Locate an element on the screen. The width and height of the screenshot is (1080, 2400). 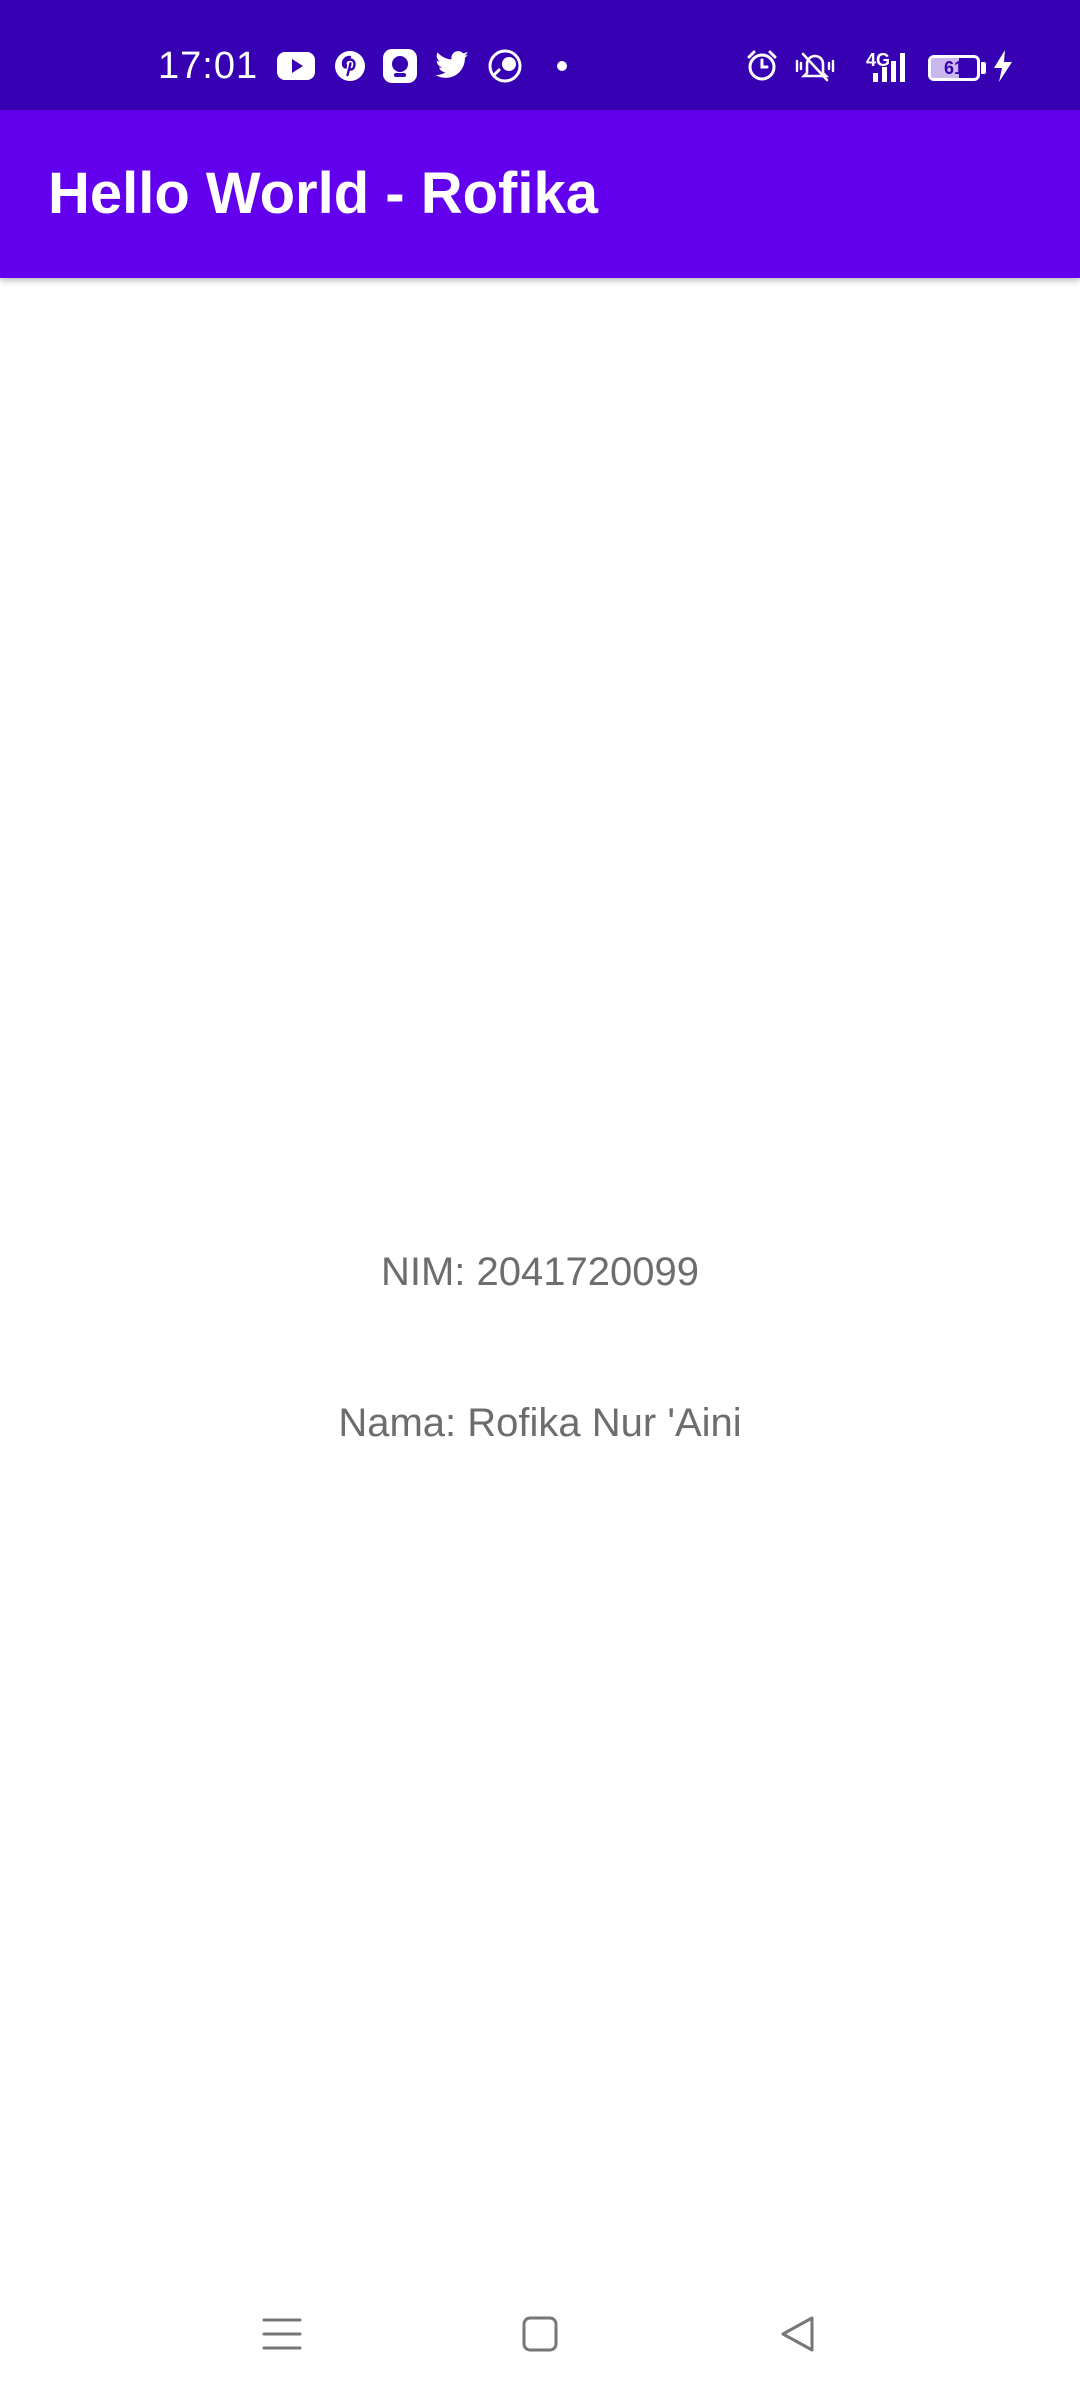
status-time: 17:01 is located at coordinates (208, 66).